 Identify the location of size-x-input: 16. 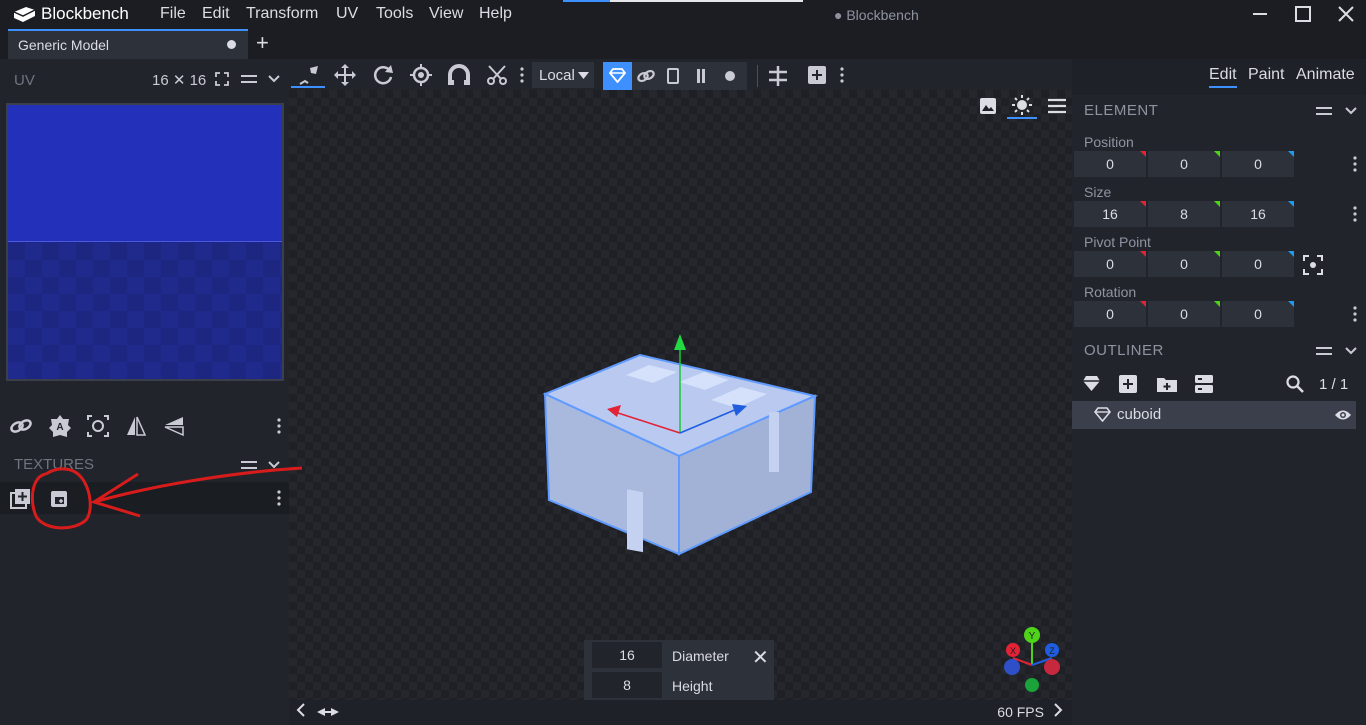
(1110, 214).